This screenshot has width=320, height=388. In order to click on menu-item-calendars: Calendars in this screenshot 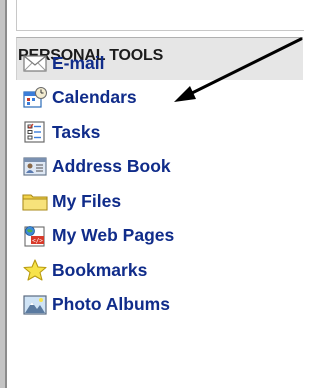, I will do `click(98, 98)`.